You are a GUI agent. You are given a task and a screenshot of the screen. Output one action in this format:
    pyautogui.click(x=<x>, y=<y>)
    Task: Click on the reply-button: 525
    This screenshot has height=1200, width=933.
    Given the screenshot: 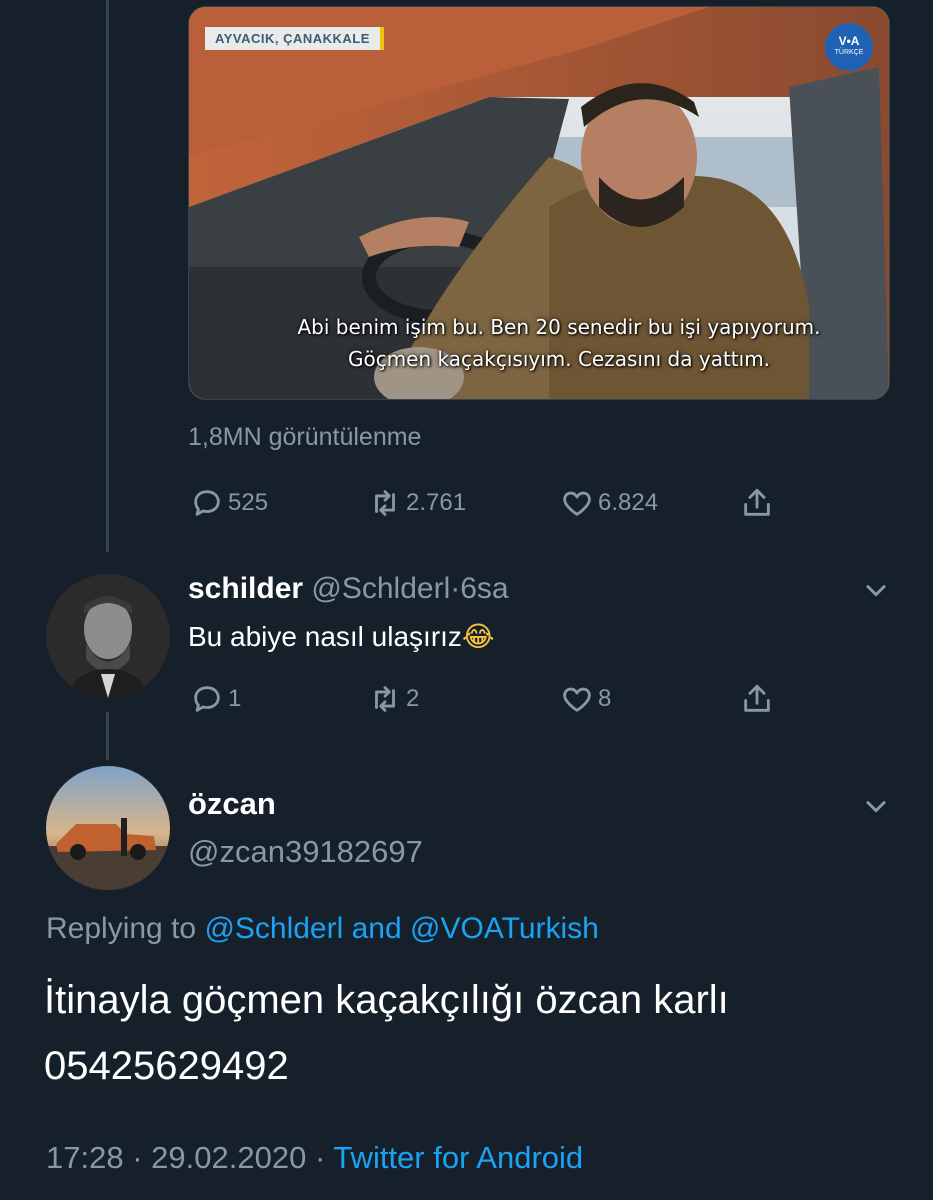 What is the action you would take?
    pyautogui.click(x=229, y=503)
    